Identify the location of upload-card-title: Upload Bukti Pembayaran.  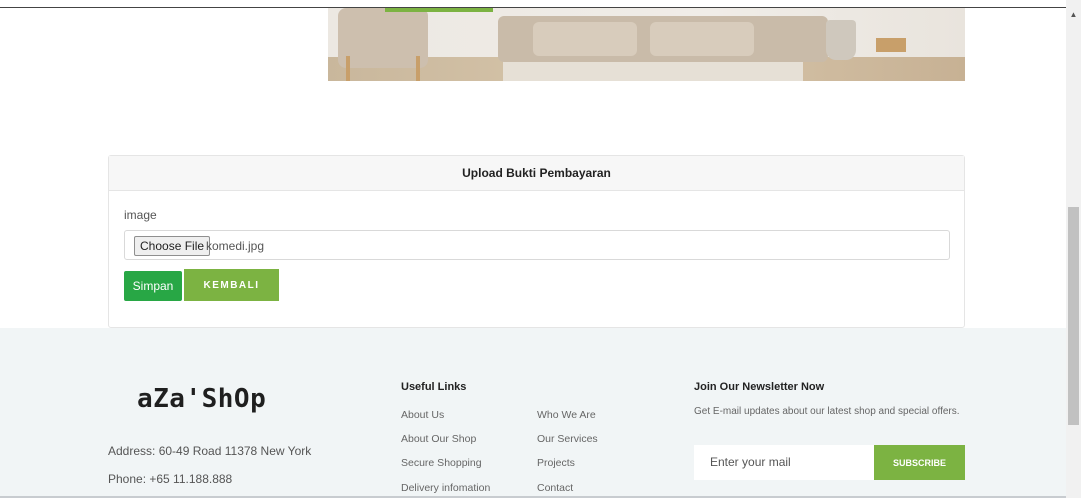
(536, 173).